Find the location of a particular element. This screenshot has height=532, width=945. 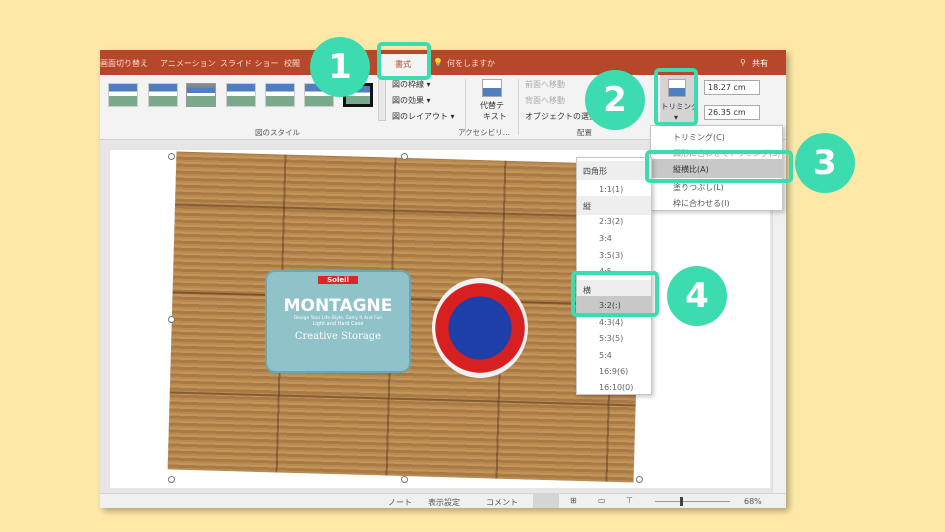

callout-2: 2 is located at coordinates (615, 100).